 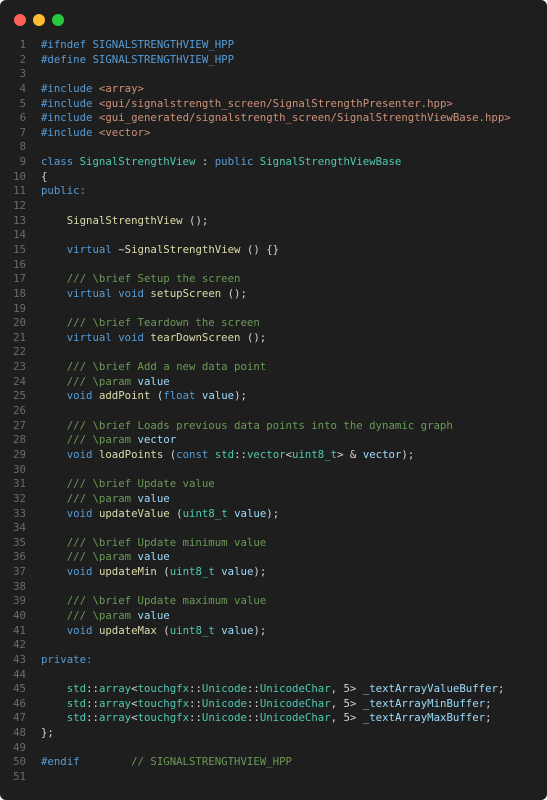 I want to click on line-number: 30, so click(x=19, y=469).